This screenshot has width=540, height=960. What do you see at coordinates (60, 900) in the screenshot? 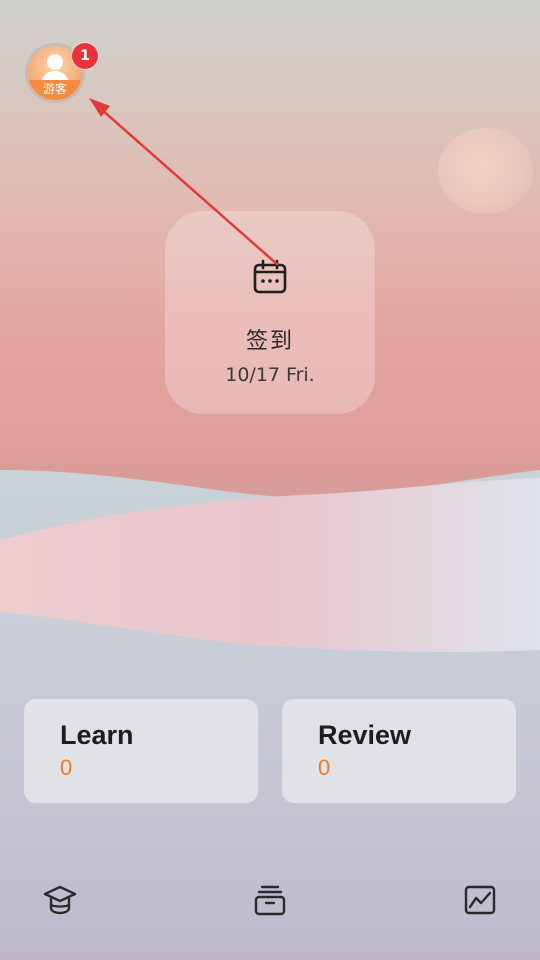
I see `graduation-cap-icon` at bounding box center [60, 900].